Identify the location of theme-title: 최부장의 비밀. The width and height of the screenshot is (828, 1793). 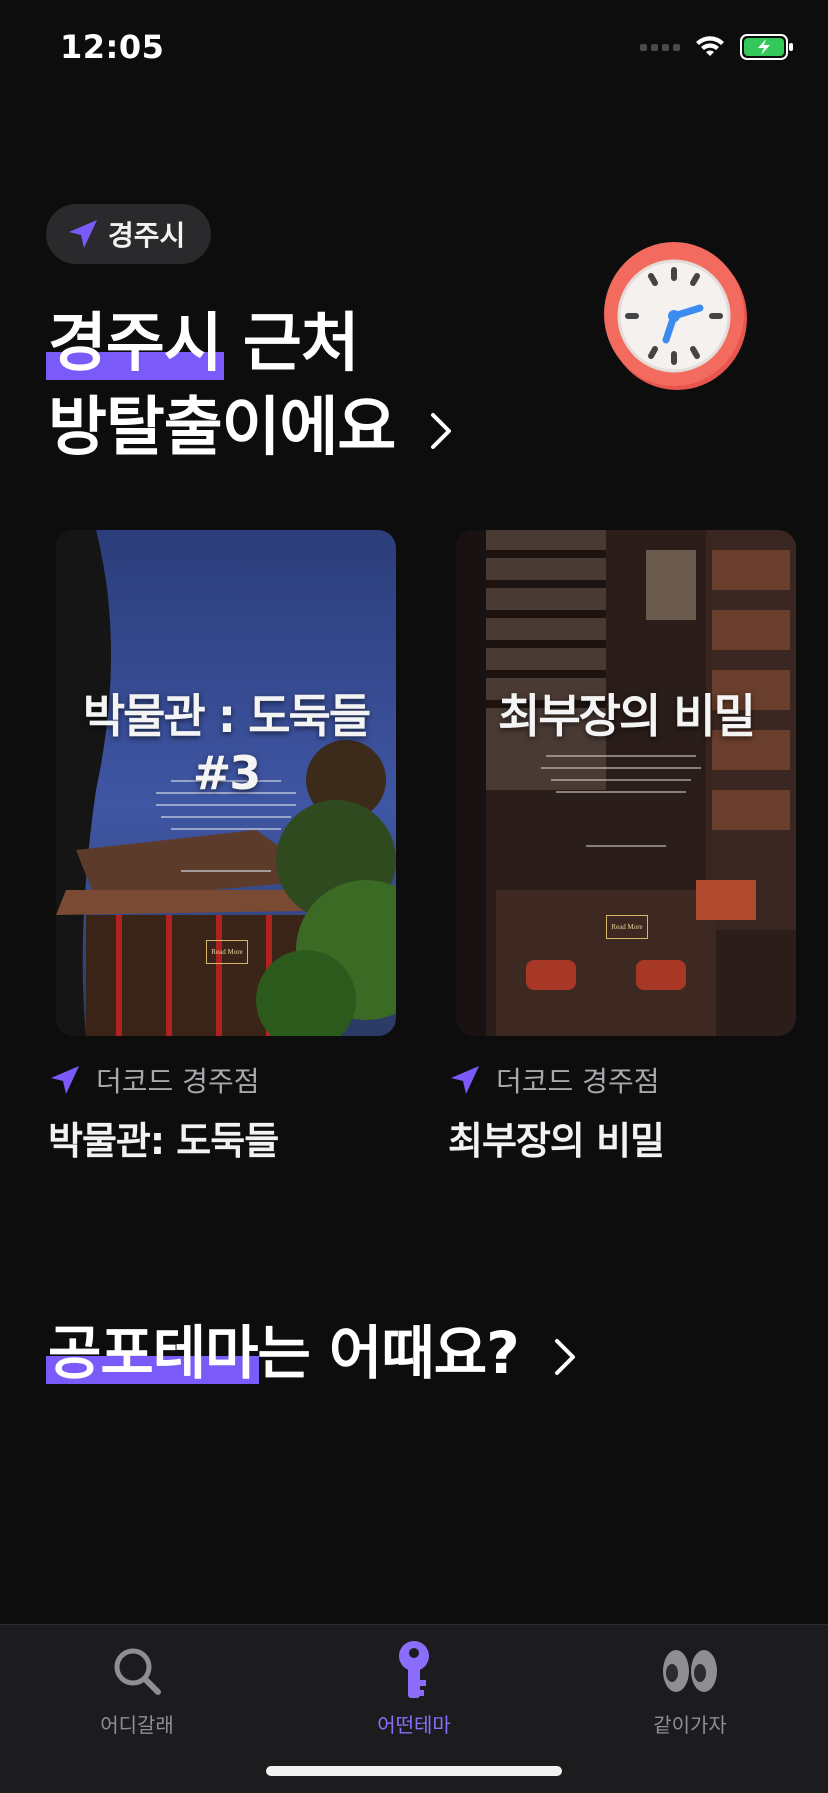
(622, 1137).